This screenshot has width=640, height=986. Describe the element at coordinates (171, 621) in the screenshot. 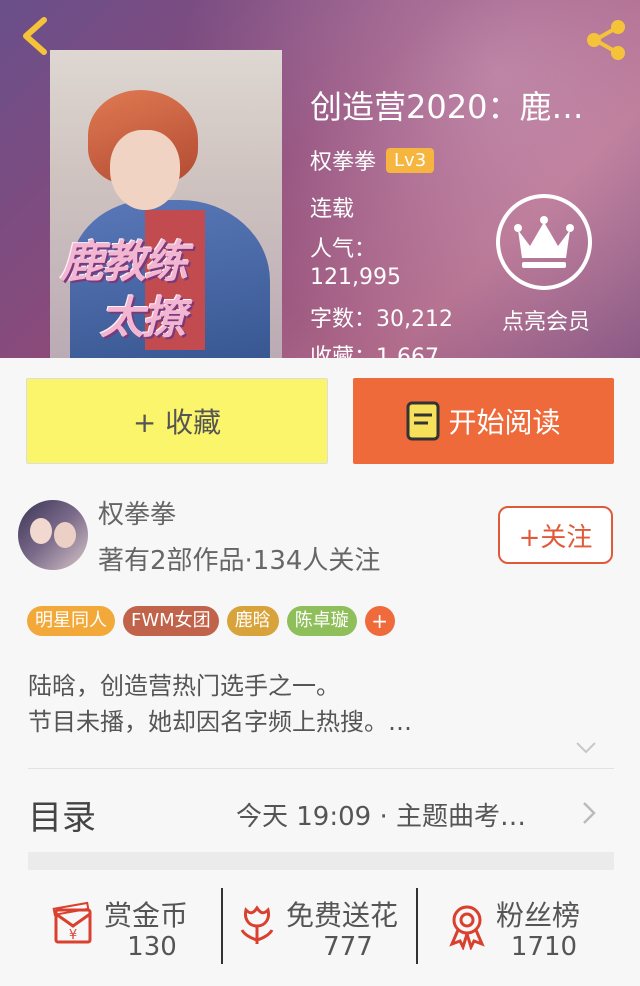

I see `tag-item: FWM女团` at that location.